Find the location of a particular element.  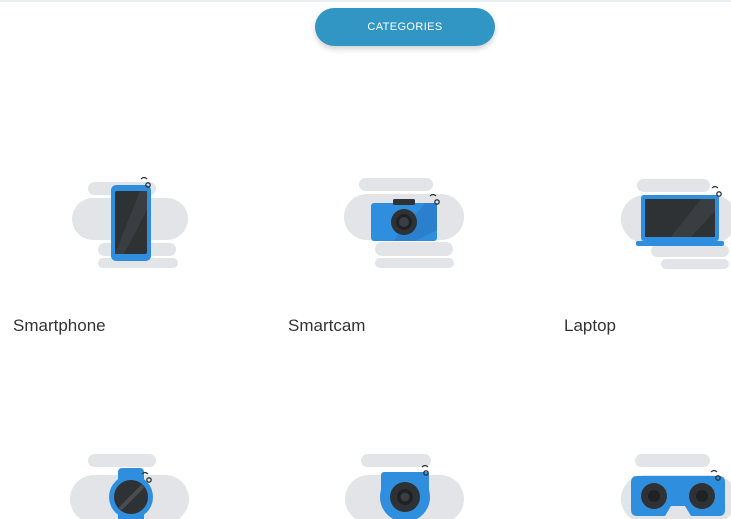

laptop-icon is located at coordinates (676, 224).